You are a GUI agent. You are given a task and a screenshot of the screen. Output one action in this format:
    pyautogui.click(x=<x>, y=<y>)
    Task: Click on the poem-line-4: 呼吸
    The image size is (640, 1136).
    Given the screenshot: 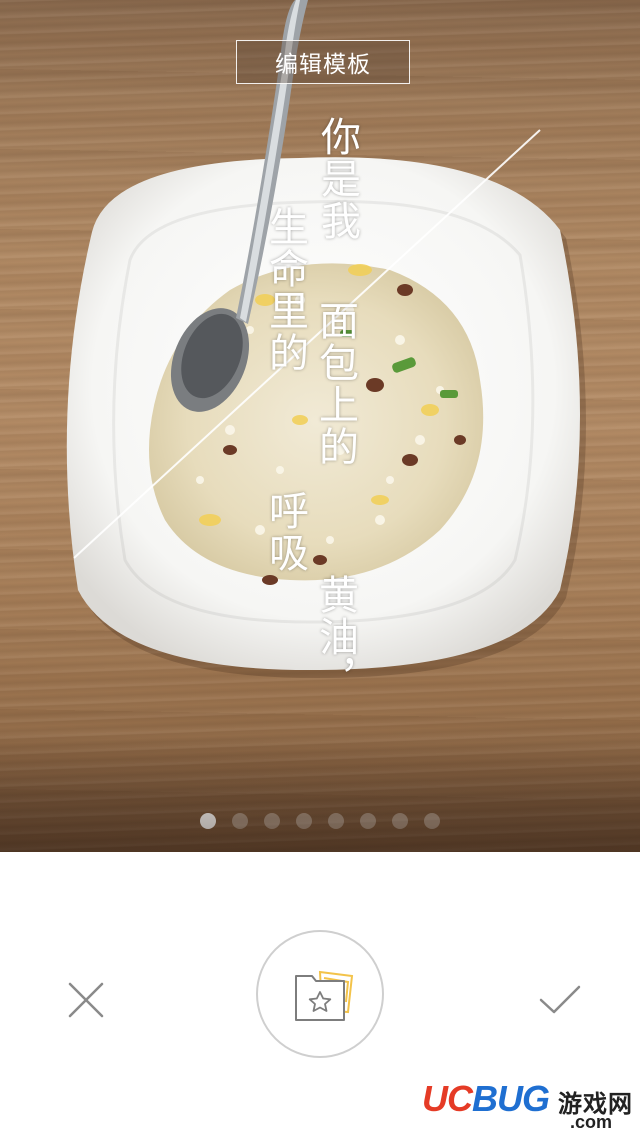 What is the action you would take?
    pyautogui.click(x=285, y=532)
    